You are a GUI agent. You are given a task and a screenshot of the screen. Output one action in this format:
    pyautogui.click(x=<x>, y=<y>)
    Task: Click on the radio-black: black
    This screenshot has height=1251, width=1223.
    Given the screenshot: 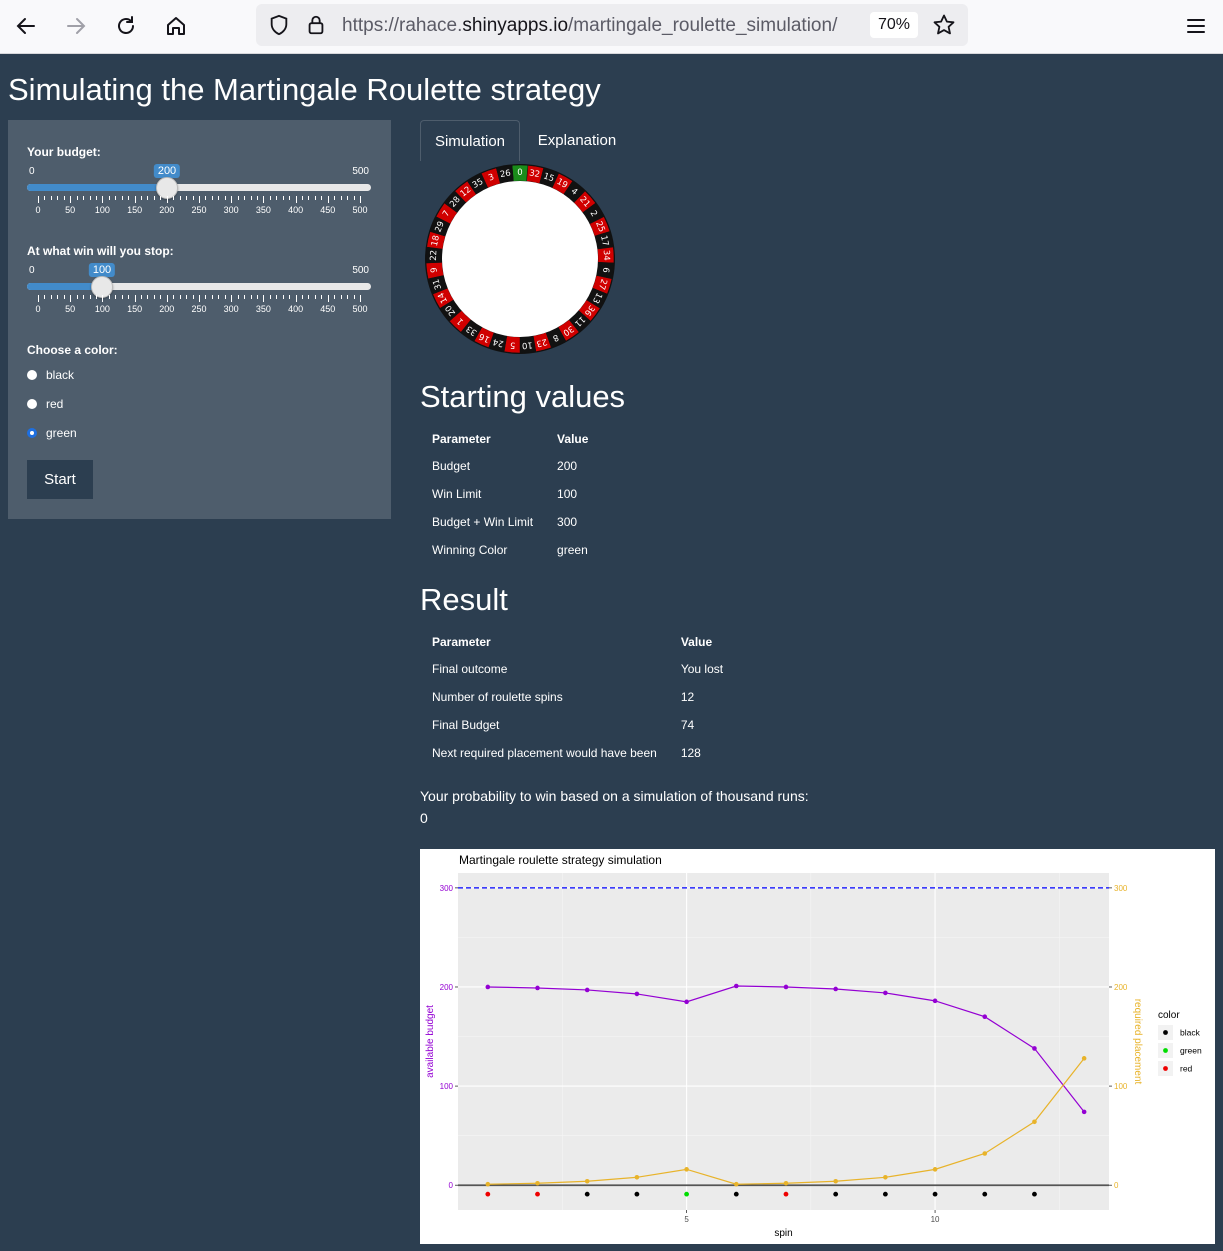 What is the action you would take?
    pyautogui.click(x=50, y=375)
    